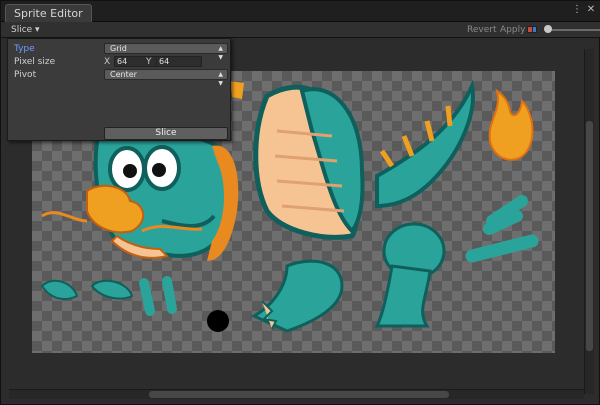 This screenshot has height=405, width=600. What do you see at coordinates (591, 10) in the screenshot?
I see `close-icon: ✕` at bounding box center [591, 10].